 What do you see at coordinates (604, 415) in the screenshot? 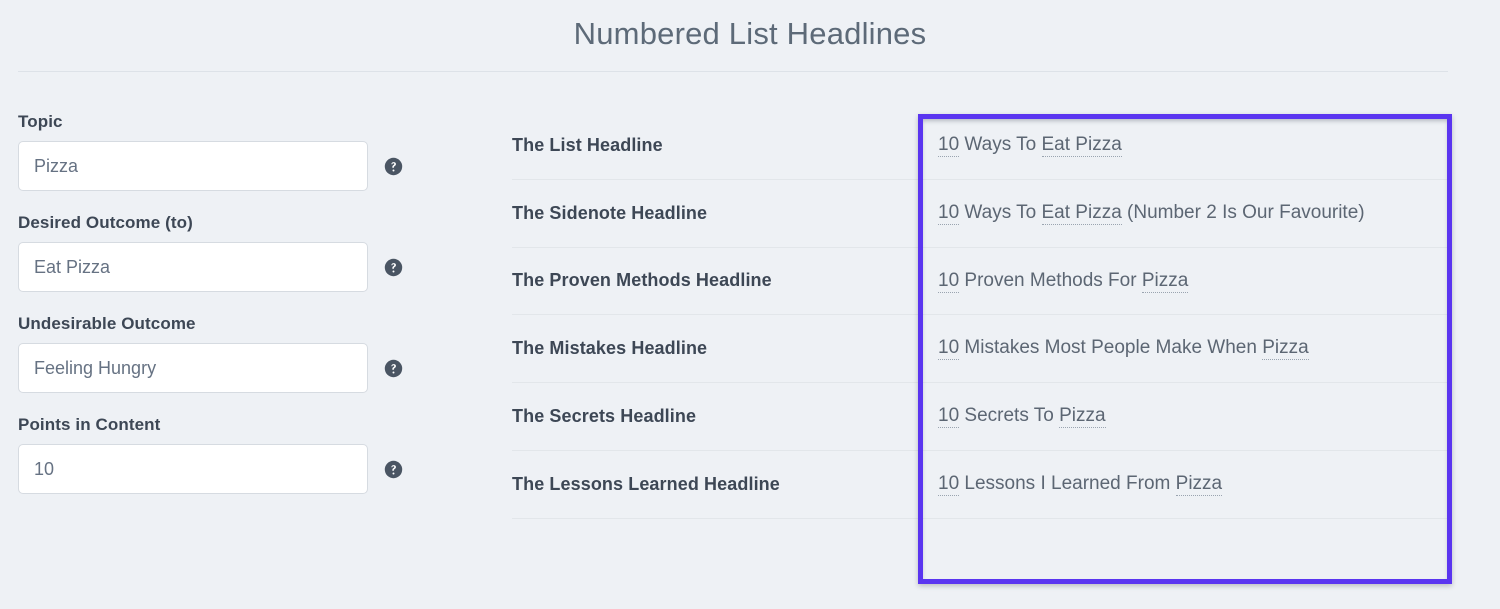
I see `headline-type-label: The Secrets Headline` at bounding box center [604, 415].